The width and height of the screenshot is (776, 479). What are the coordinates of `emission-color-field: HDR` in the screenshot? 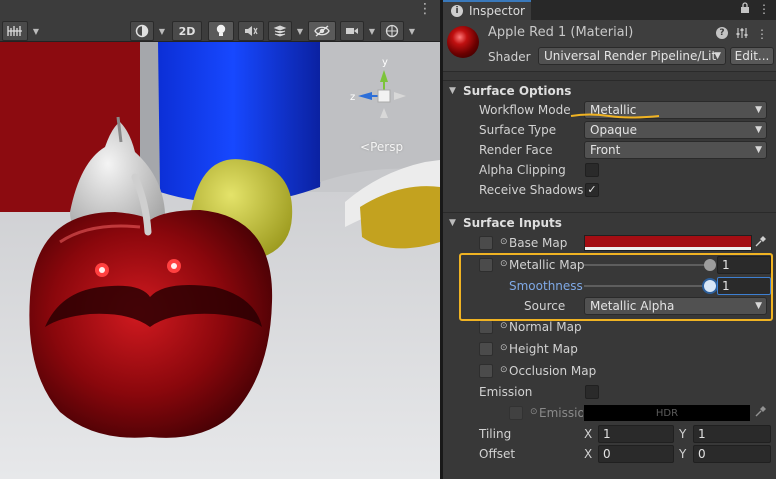 It's located at (667, 413).